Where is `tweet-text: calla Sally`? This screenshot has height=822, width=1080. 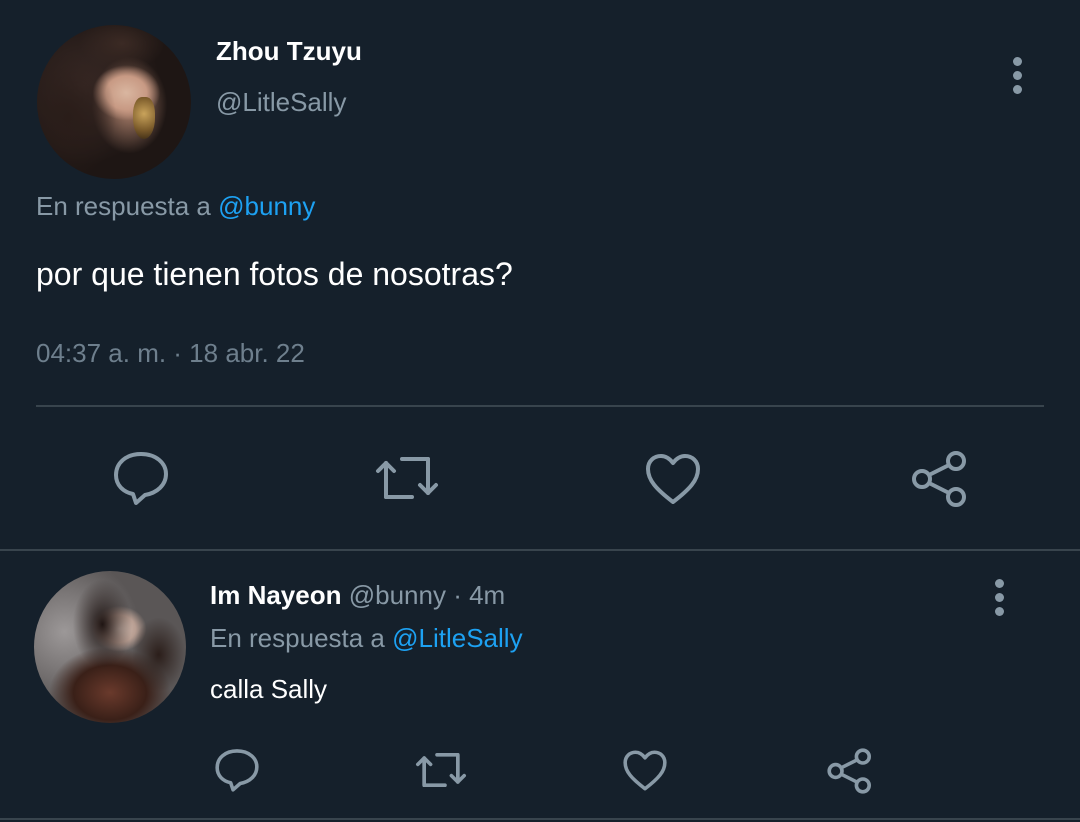
tweet-text: calla Sally is located at coordinates (269, 689).